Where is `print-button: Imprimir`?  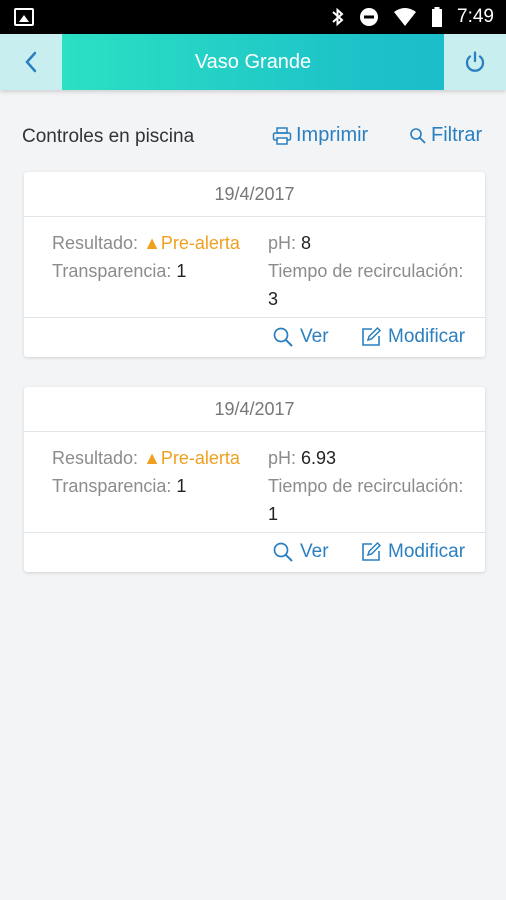 print-button: Imprimir is located at coordinates (320, 135).